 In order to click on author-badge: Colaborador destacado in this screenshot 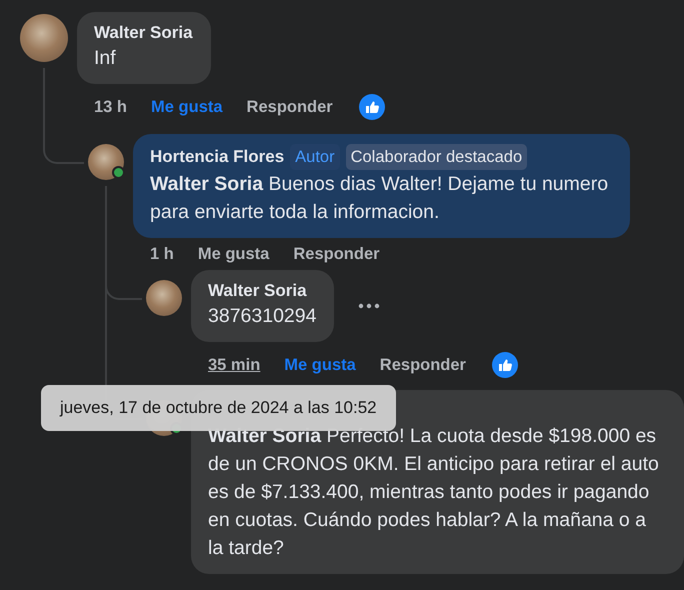, I will do `click(437, 157)`.